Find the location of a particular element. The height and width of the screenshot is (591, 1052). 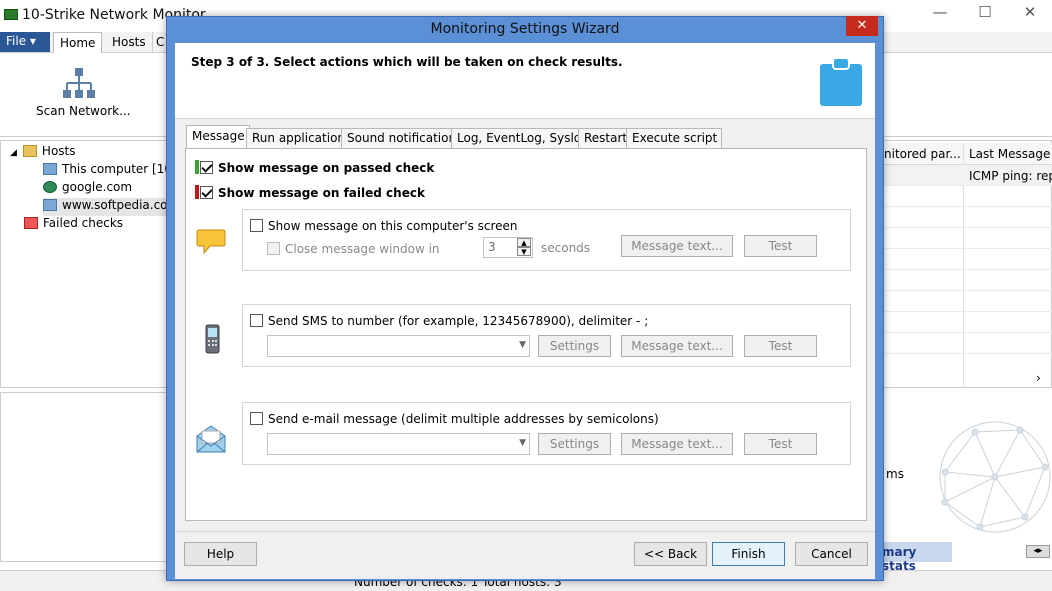

tree-item-this-computer: This computer [10.0 is located at coordinates (113, 171).